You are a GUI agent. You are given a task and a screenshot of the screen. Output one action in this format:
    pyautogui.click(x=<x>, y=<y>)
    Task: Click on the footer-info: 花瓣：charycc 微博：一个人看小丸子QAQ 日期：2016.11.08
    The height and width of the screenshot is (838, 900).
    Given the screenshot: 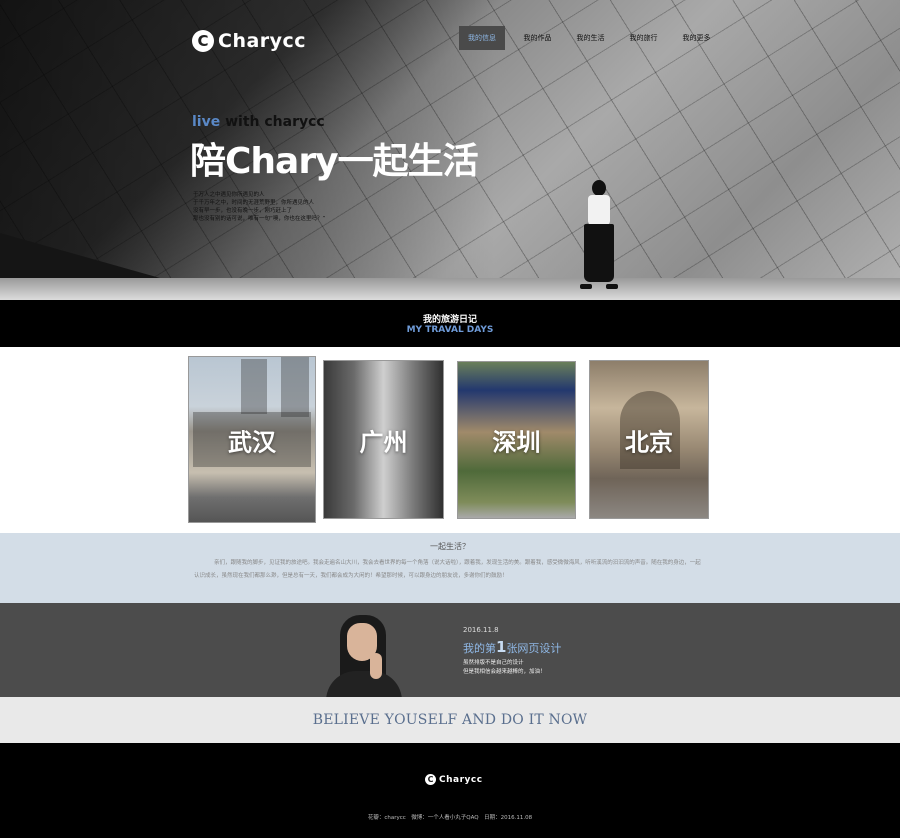 What is the action you would take?
    pyautogui.click(x=450, y=818)
    